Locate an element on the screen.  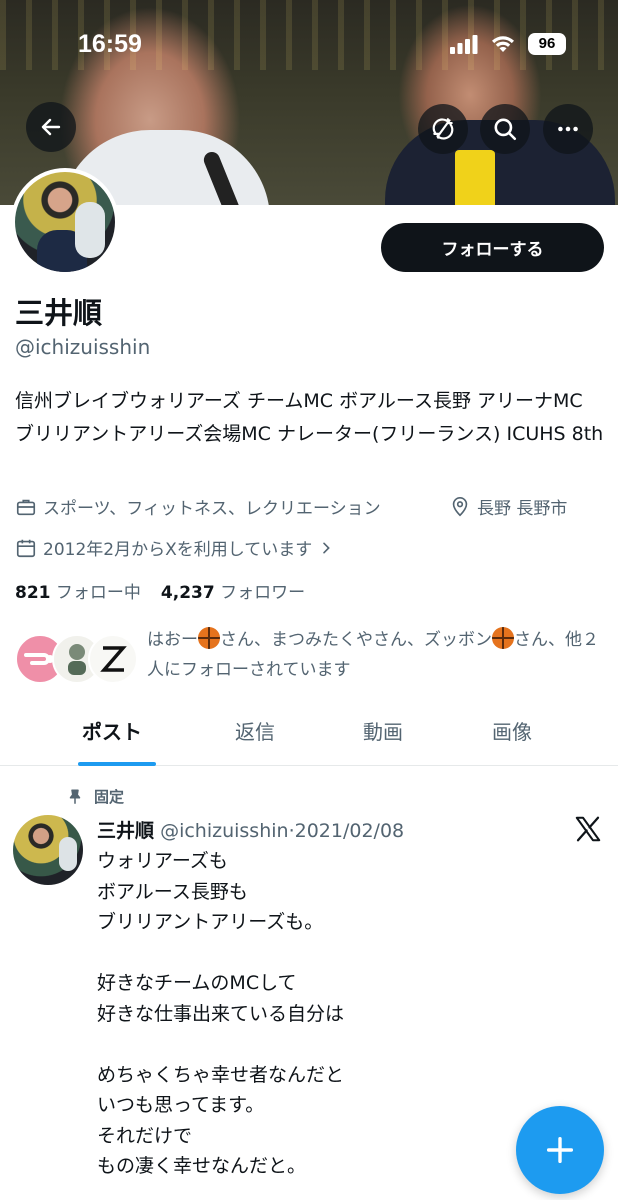
mutual-followers-text: はおー さん、まつみたくやさん、ズッボン さん、他２人にフォローされています is located at coordinates (377, 655).